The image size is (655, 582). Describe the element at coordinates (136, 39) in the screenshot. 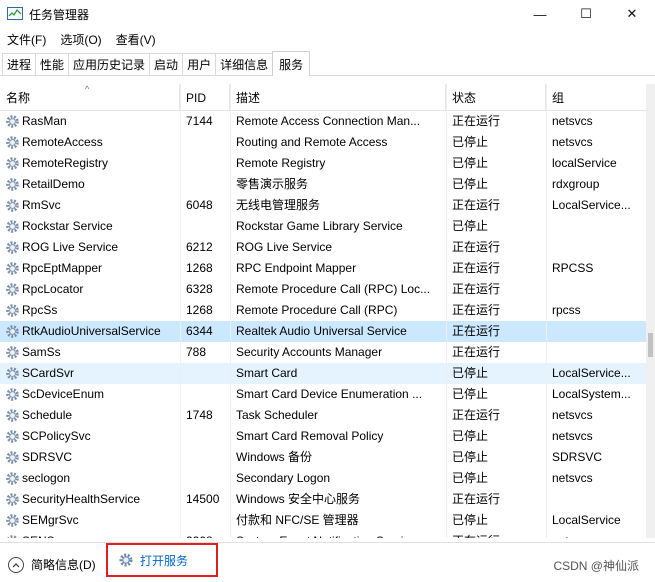

I see `menu-view: 查看(V)` at that location.